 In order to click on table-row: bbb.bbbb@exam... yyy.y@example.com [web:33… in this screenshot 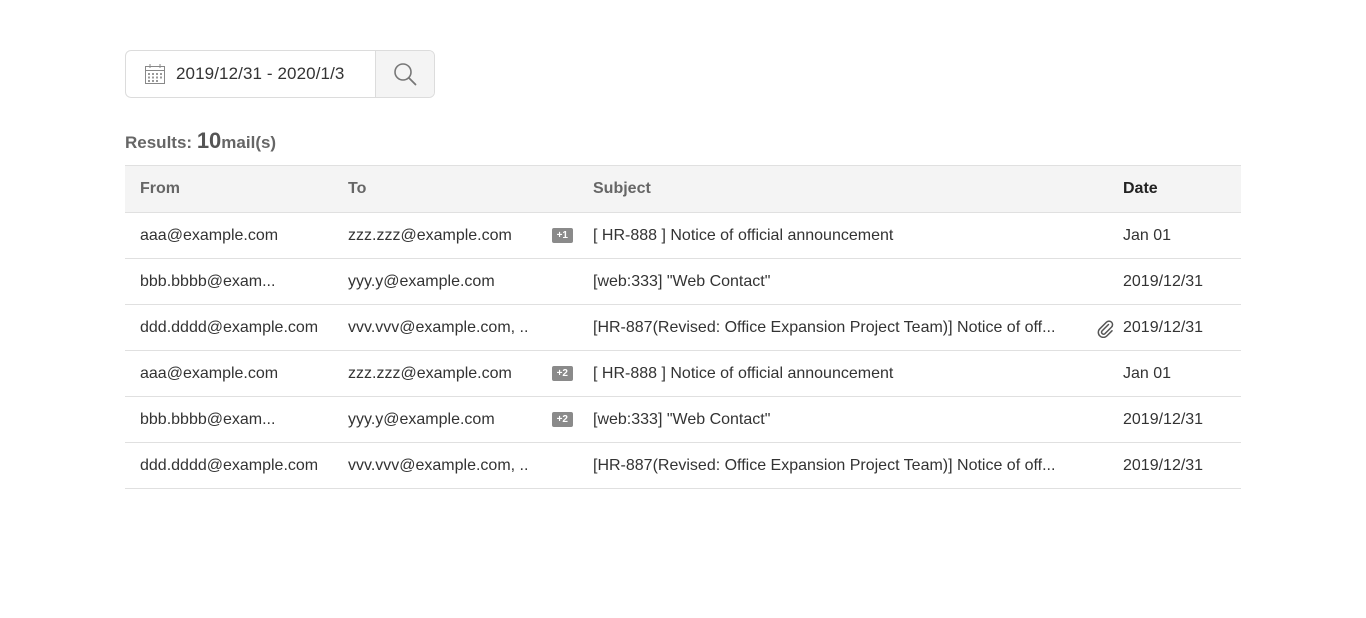, I will do `click(683, 281)`.